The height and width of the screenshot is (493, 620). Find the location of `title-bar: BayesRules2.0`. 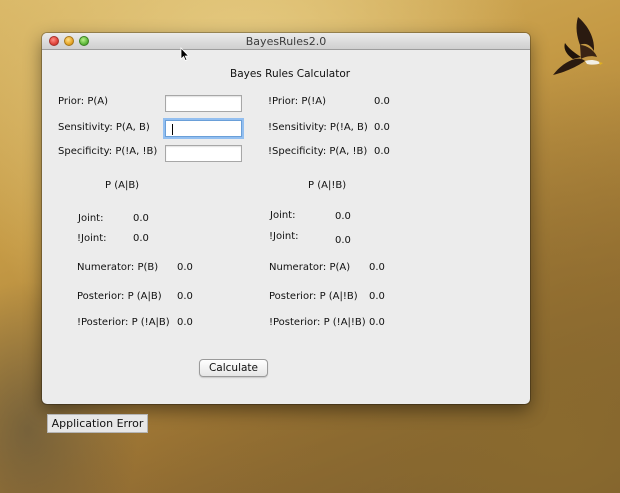

title-bar: BayesRules2.0 is located at coordinates (286, 41).